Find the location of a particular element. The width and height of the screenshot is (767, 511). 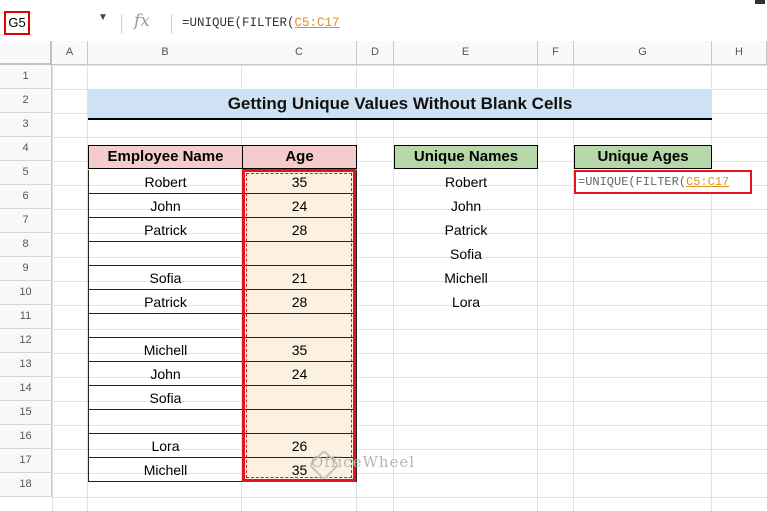

formula-input: =UNIQUE(FILTER(C5:C17 is located at coordinates (261, 23).